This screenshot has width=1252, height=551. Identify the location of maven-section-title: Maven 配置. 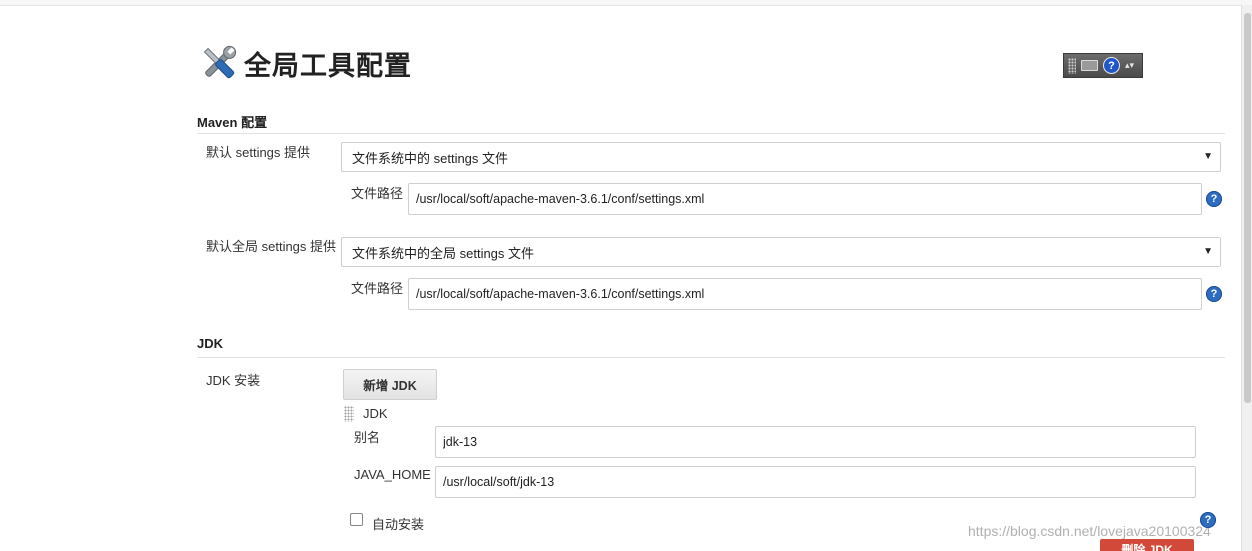
(232, 122).